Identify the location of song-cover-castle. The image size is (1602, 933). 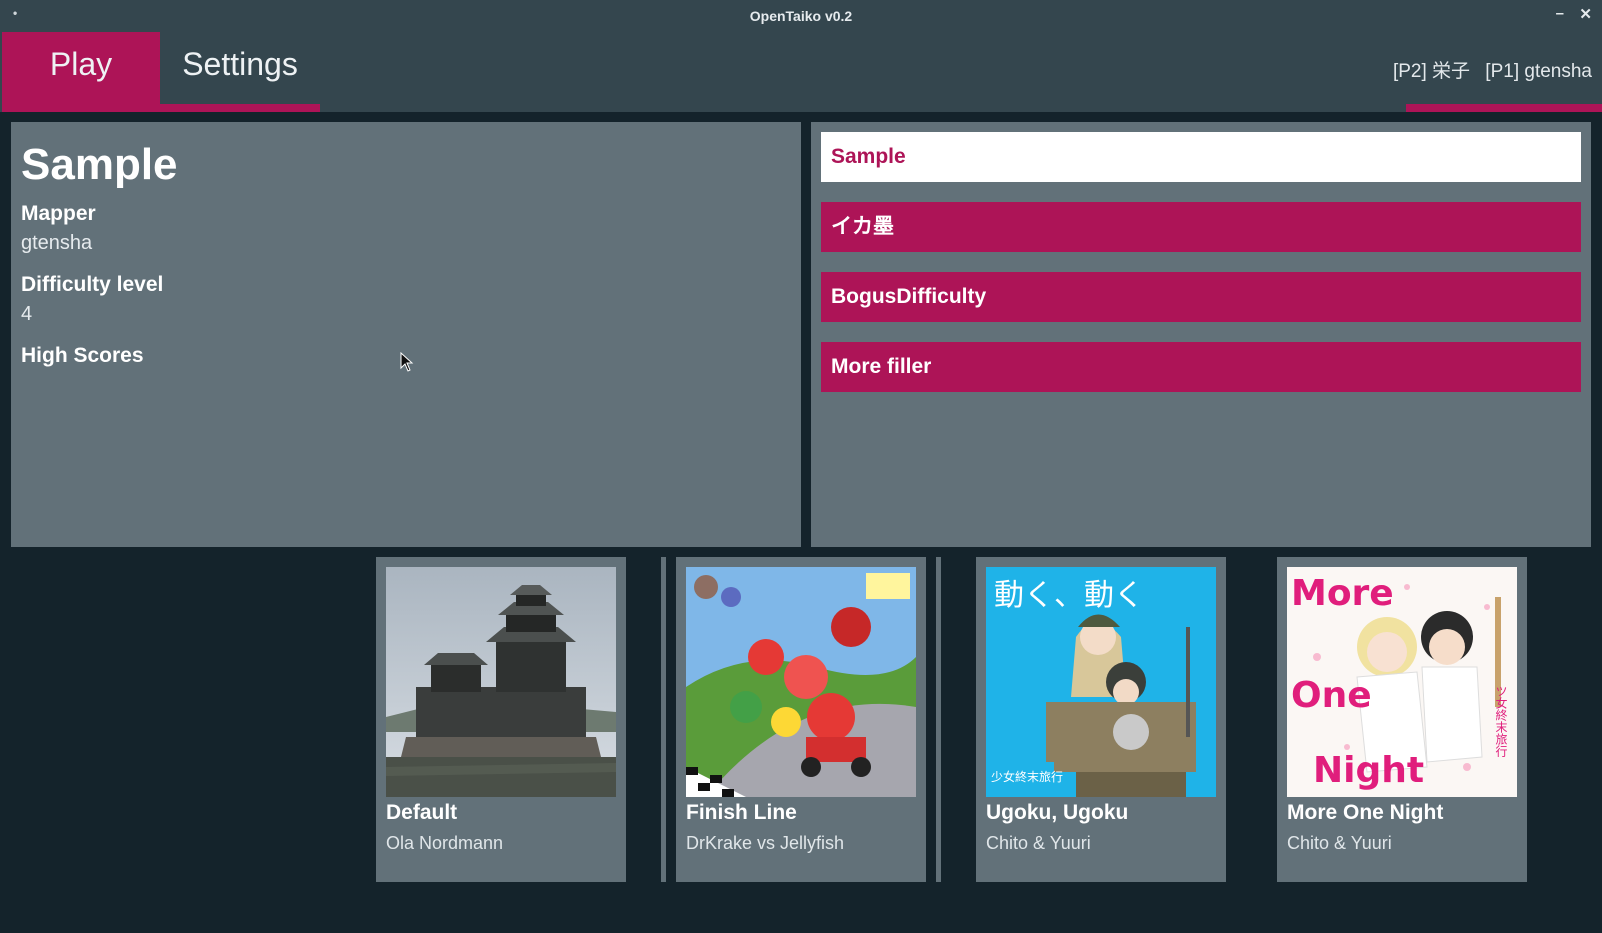
(501, 682).